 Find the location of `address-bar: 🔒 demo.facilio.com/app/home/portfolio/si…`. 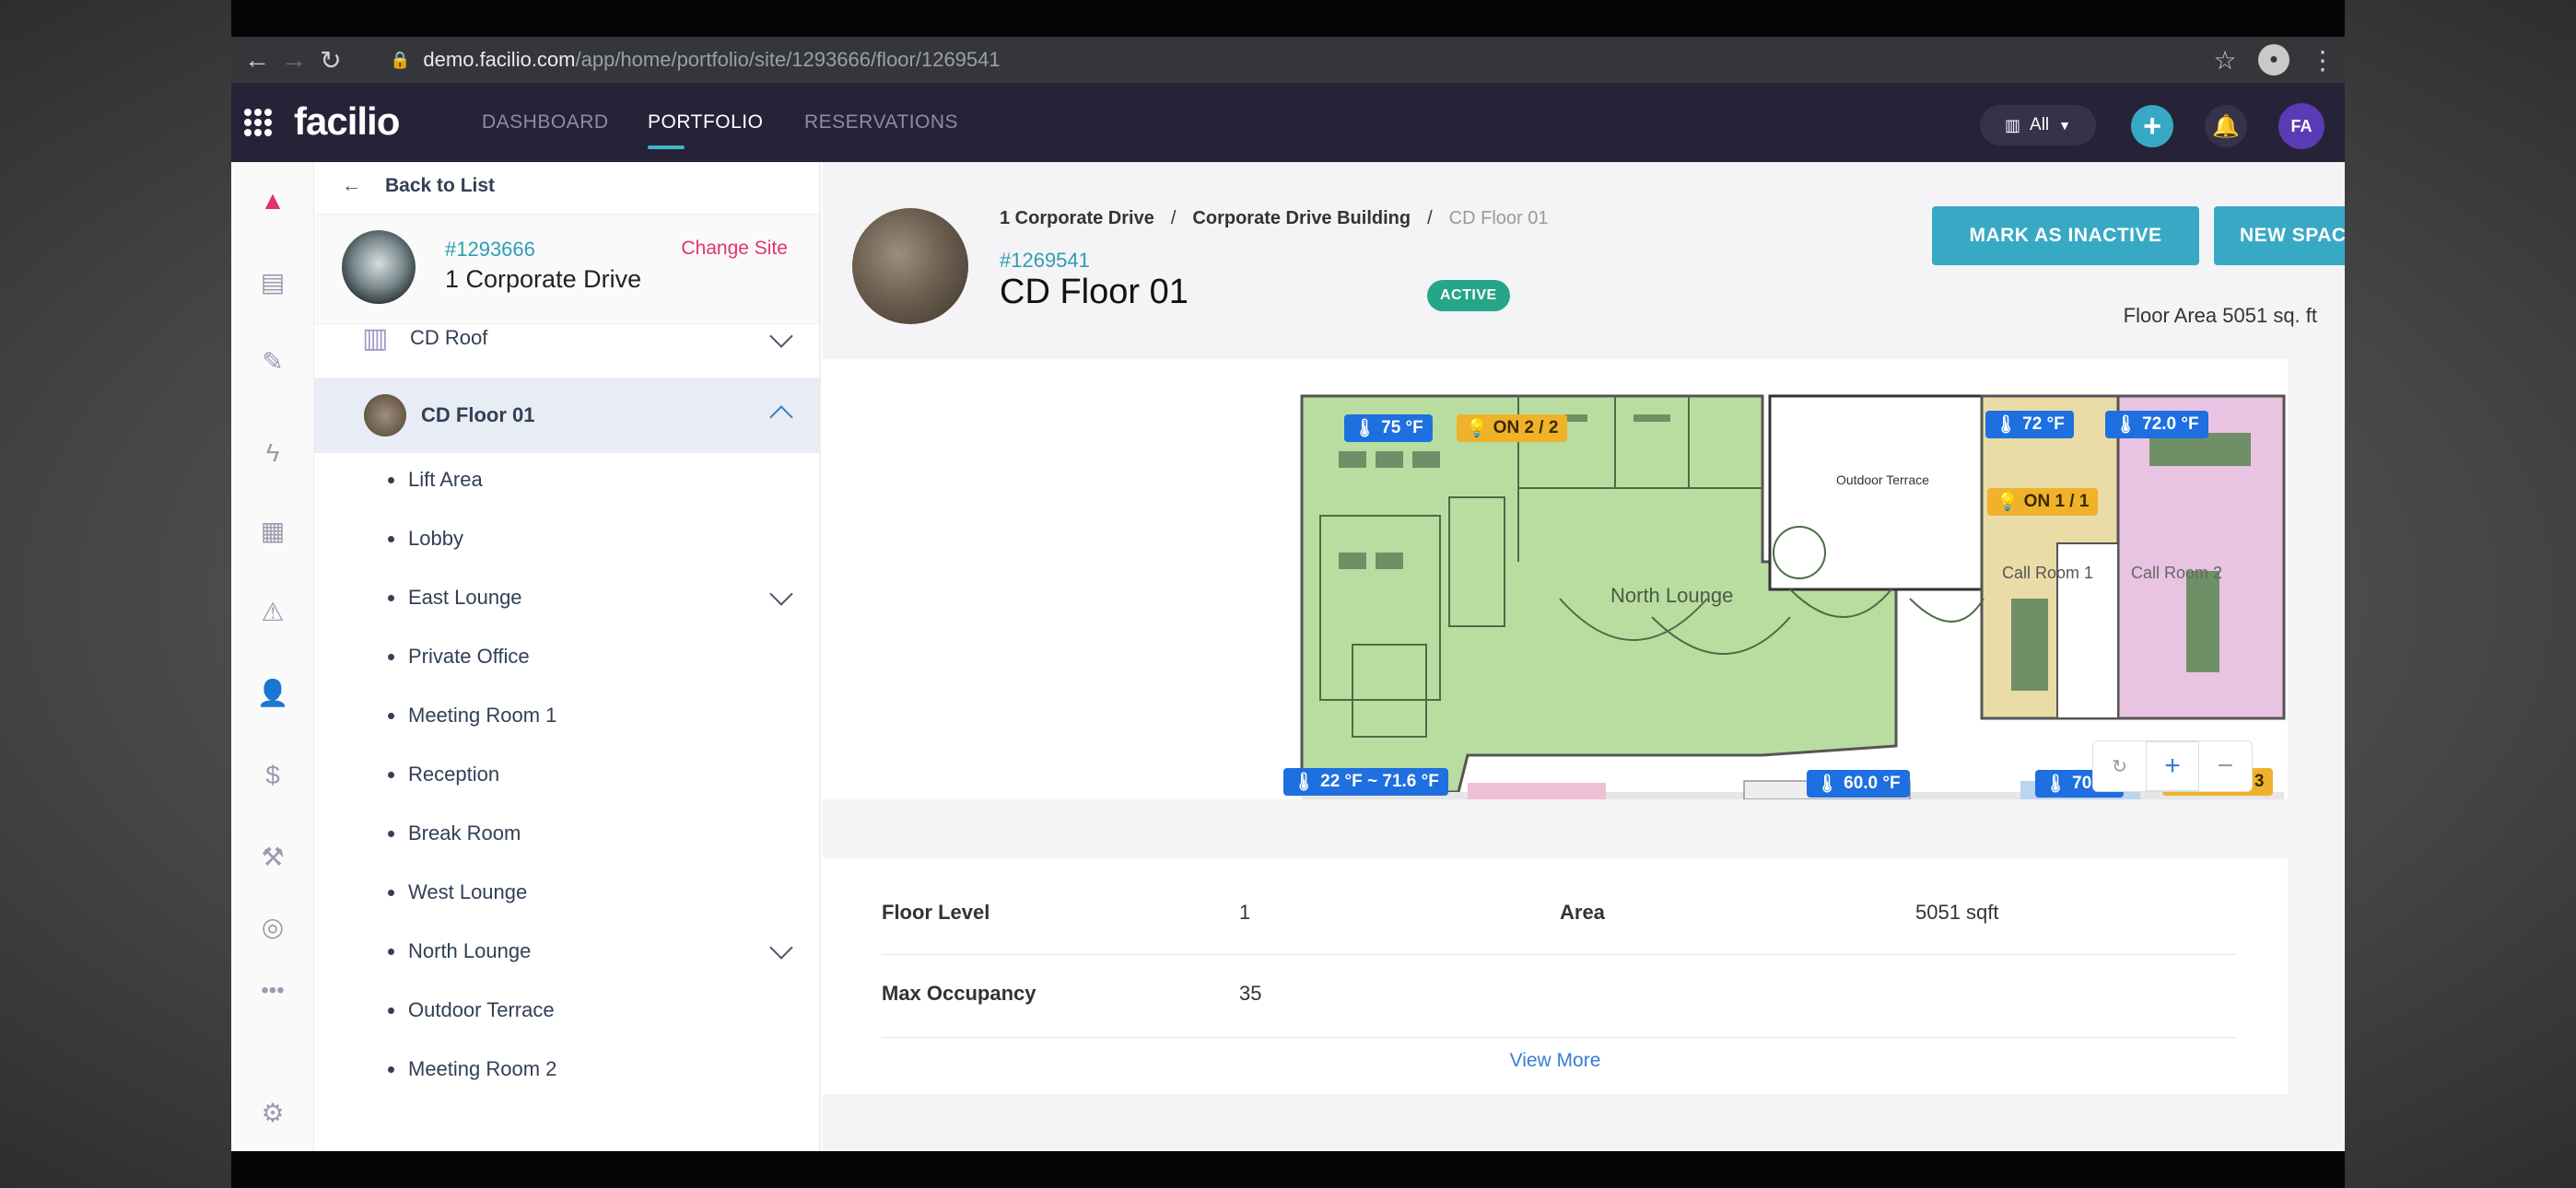

address-bar: 🔒 demo.facilio.com/app/home/portfolio/si… is located at coordinates (1312, 59).